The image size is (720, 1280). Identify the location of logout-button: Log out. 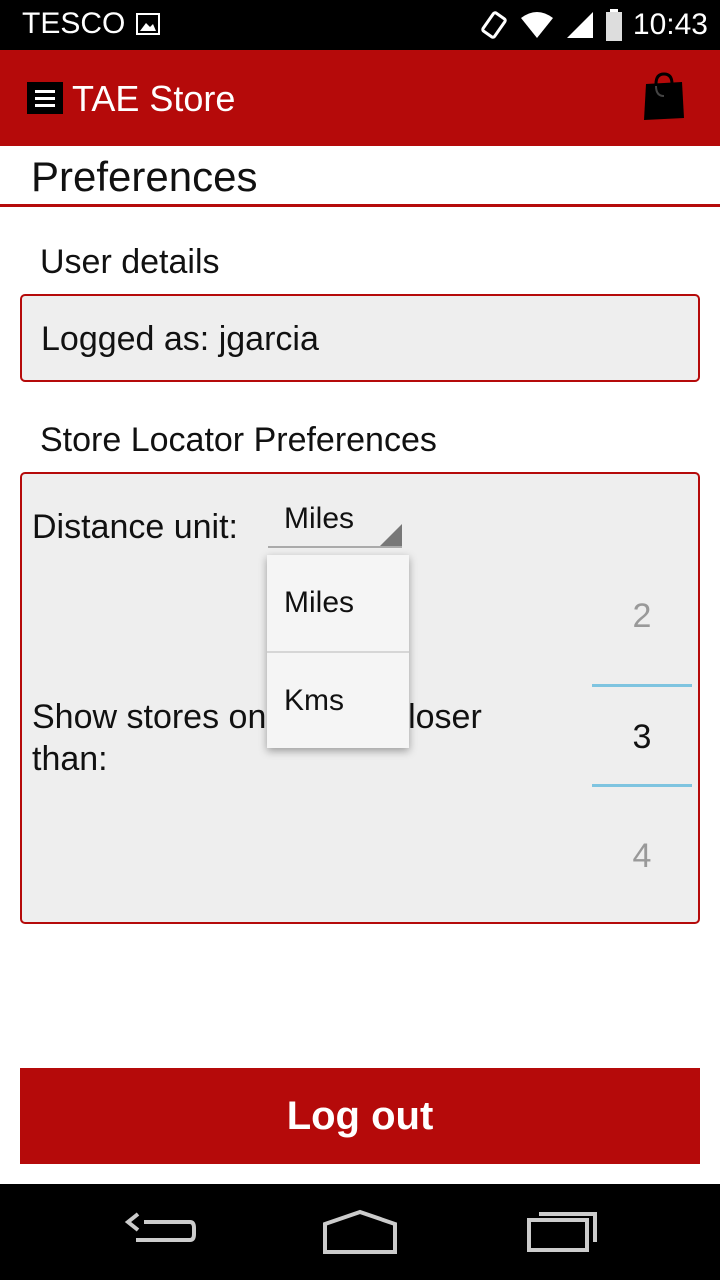
(360, 1116).